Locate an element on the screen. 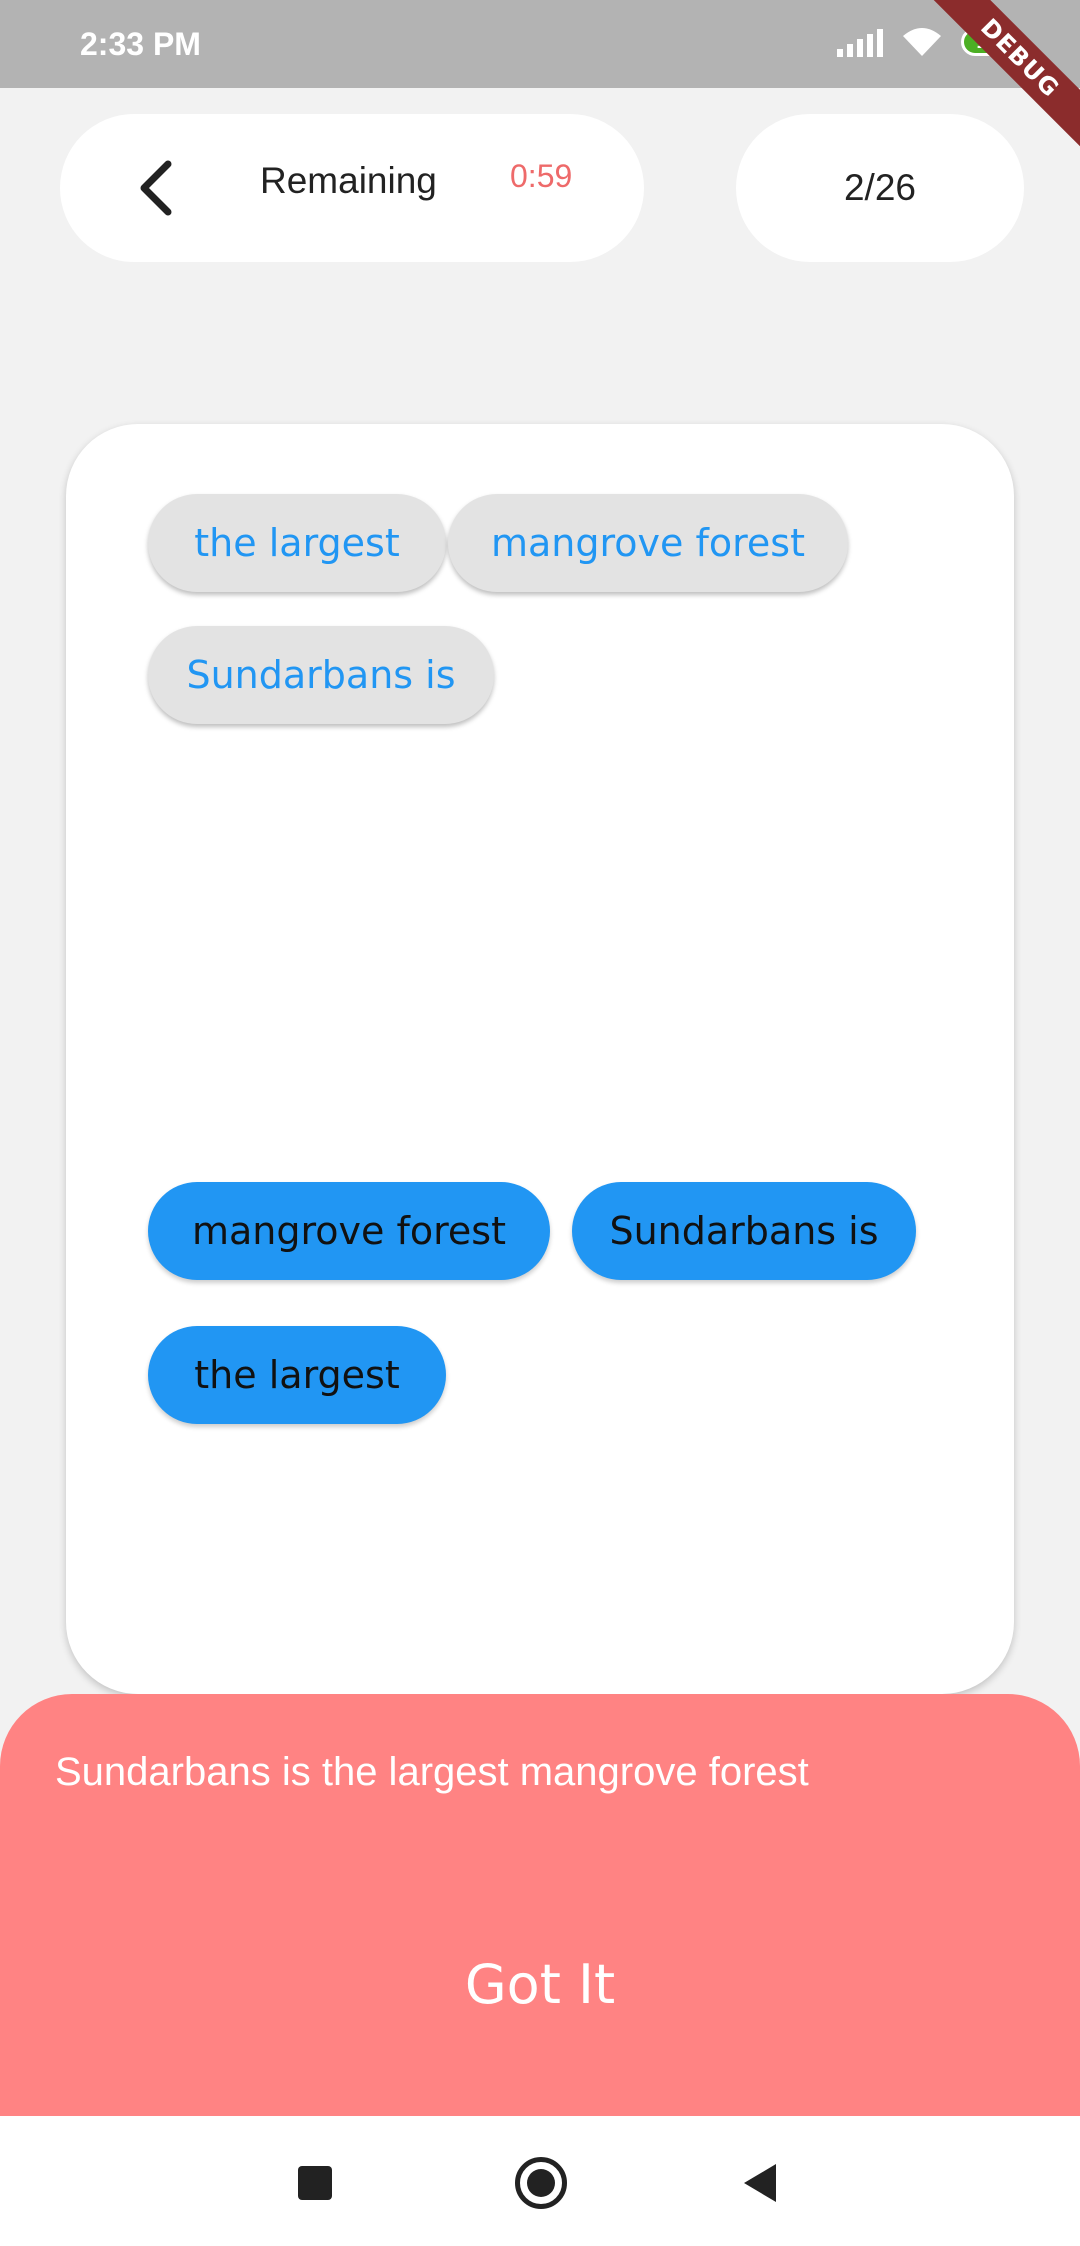 This screenshot has height=2246, width=1080. answer-chip: mangrove forest is located at coordinates (349, 1231).